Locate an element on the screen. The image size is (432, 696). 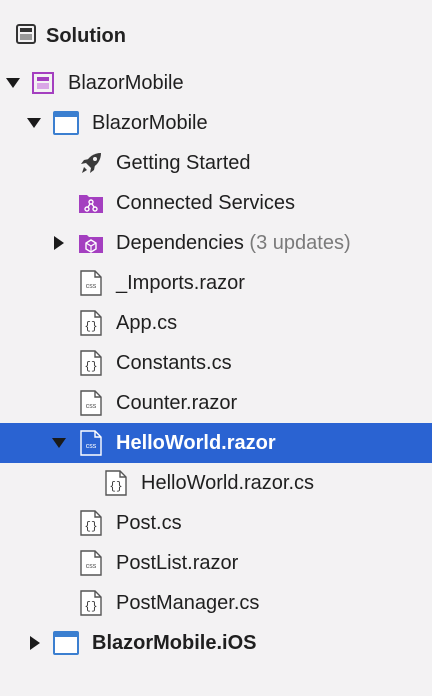
tree-item-counter-razor: css Counter.razor is located at coordinates (216, 403).